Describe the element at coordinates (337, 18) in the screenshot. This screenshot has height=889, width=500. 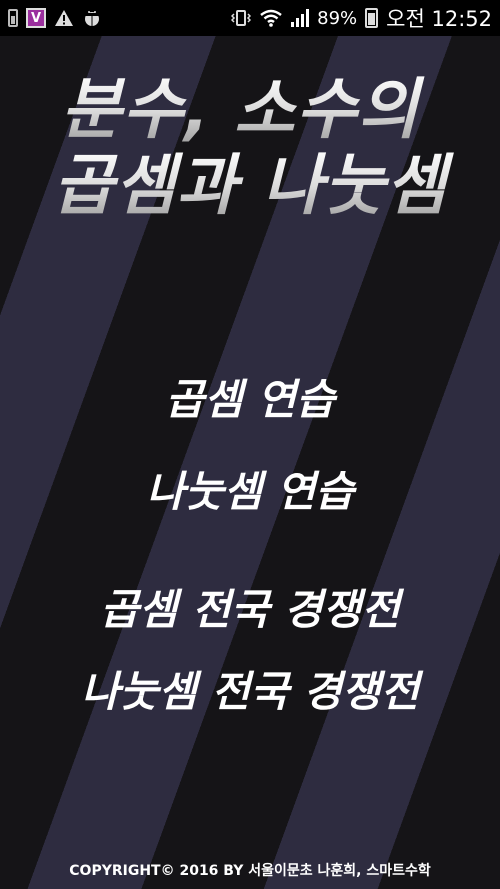
I see `battery-percent: 89%` at that location.